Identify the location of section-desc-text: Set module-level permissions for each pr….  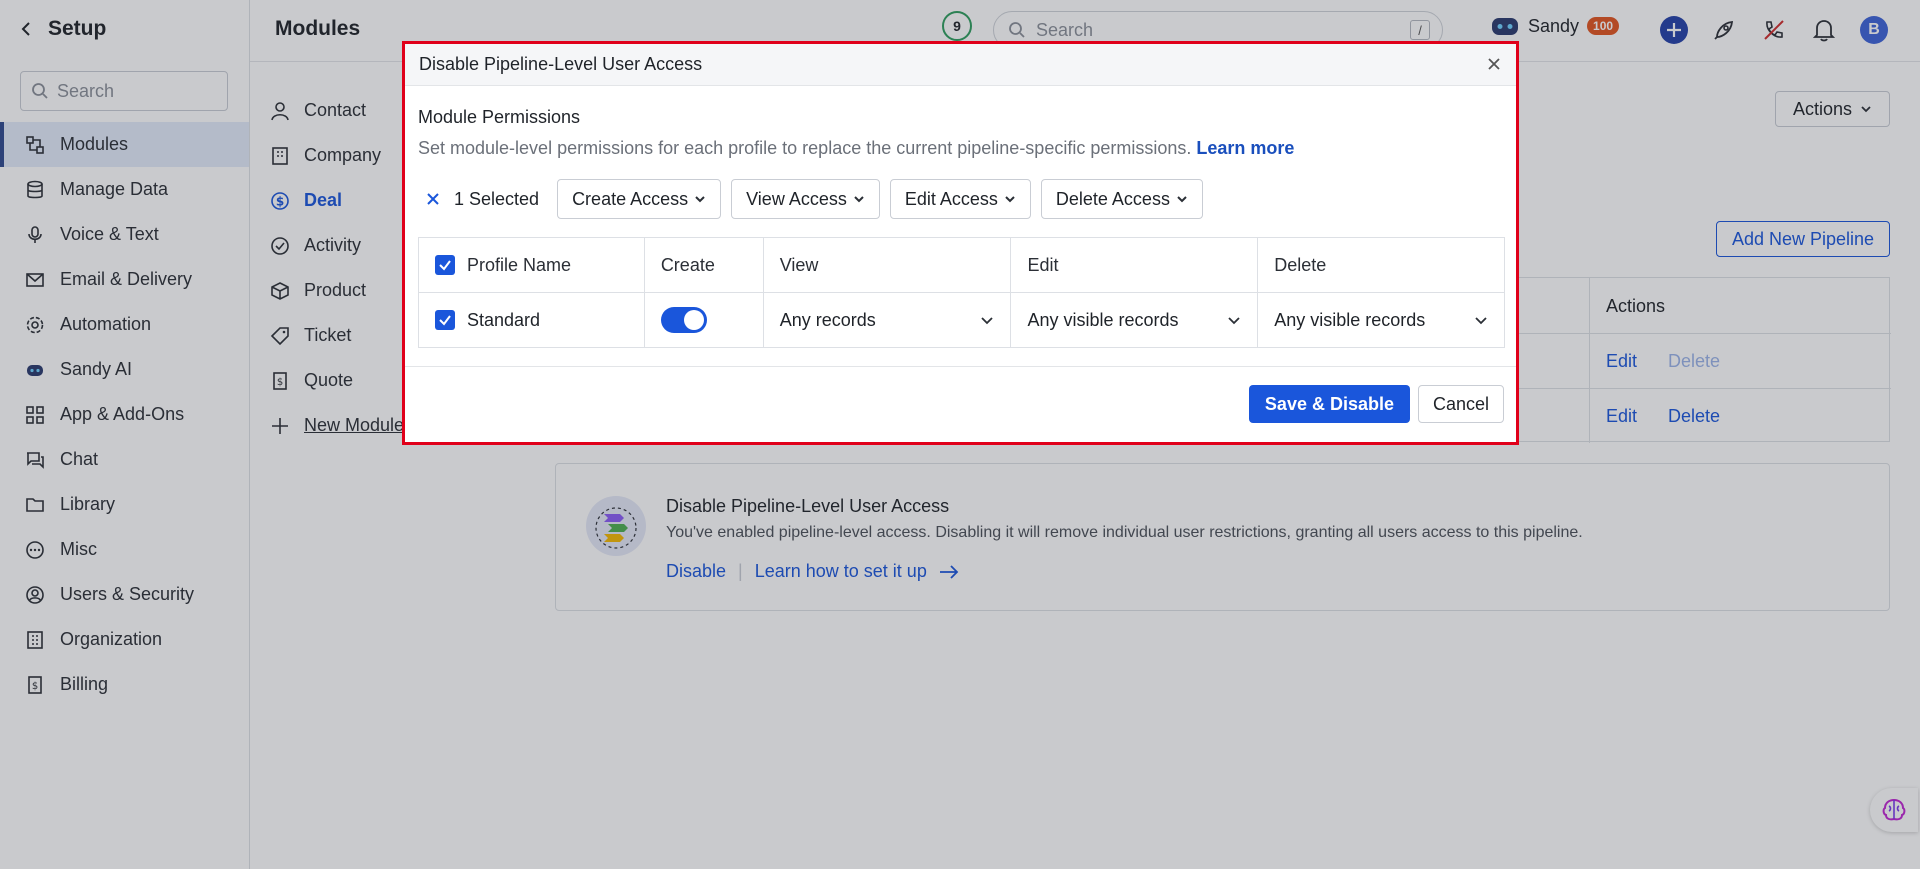
(805, 148).